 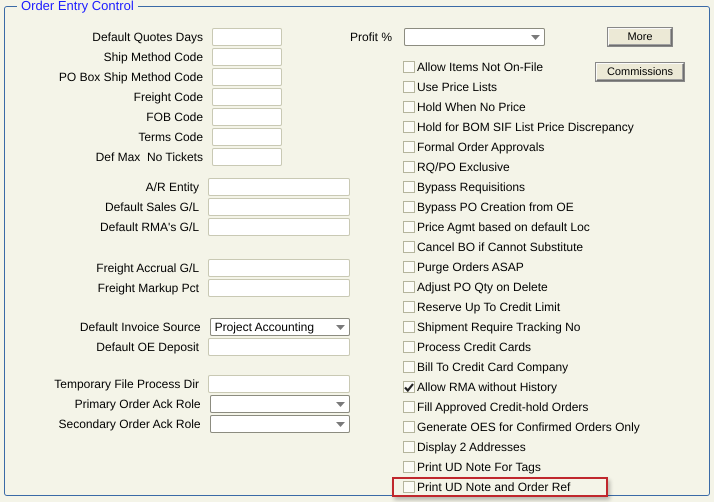 What do you see at coordinates (174, 117) in the screenshot?
I see `field-label: FOB Code` at bounding box center [174, 117].